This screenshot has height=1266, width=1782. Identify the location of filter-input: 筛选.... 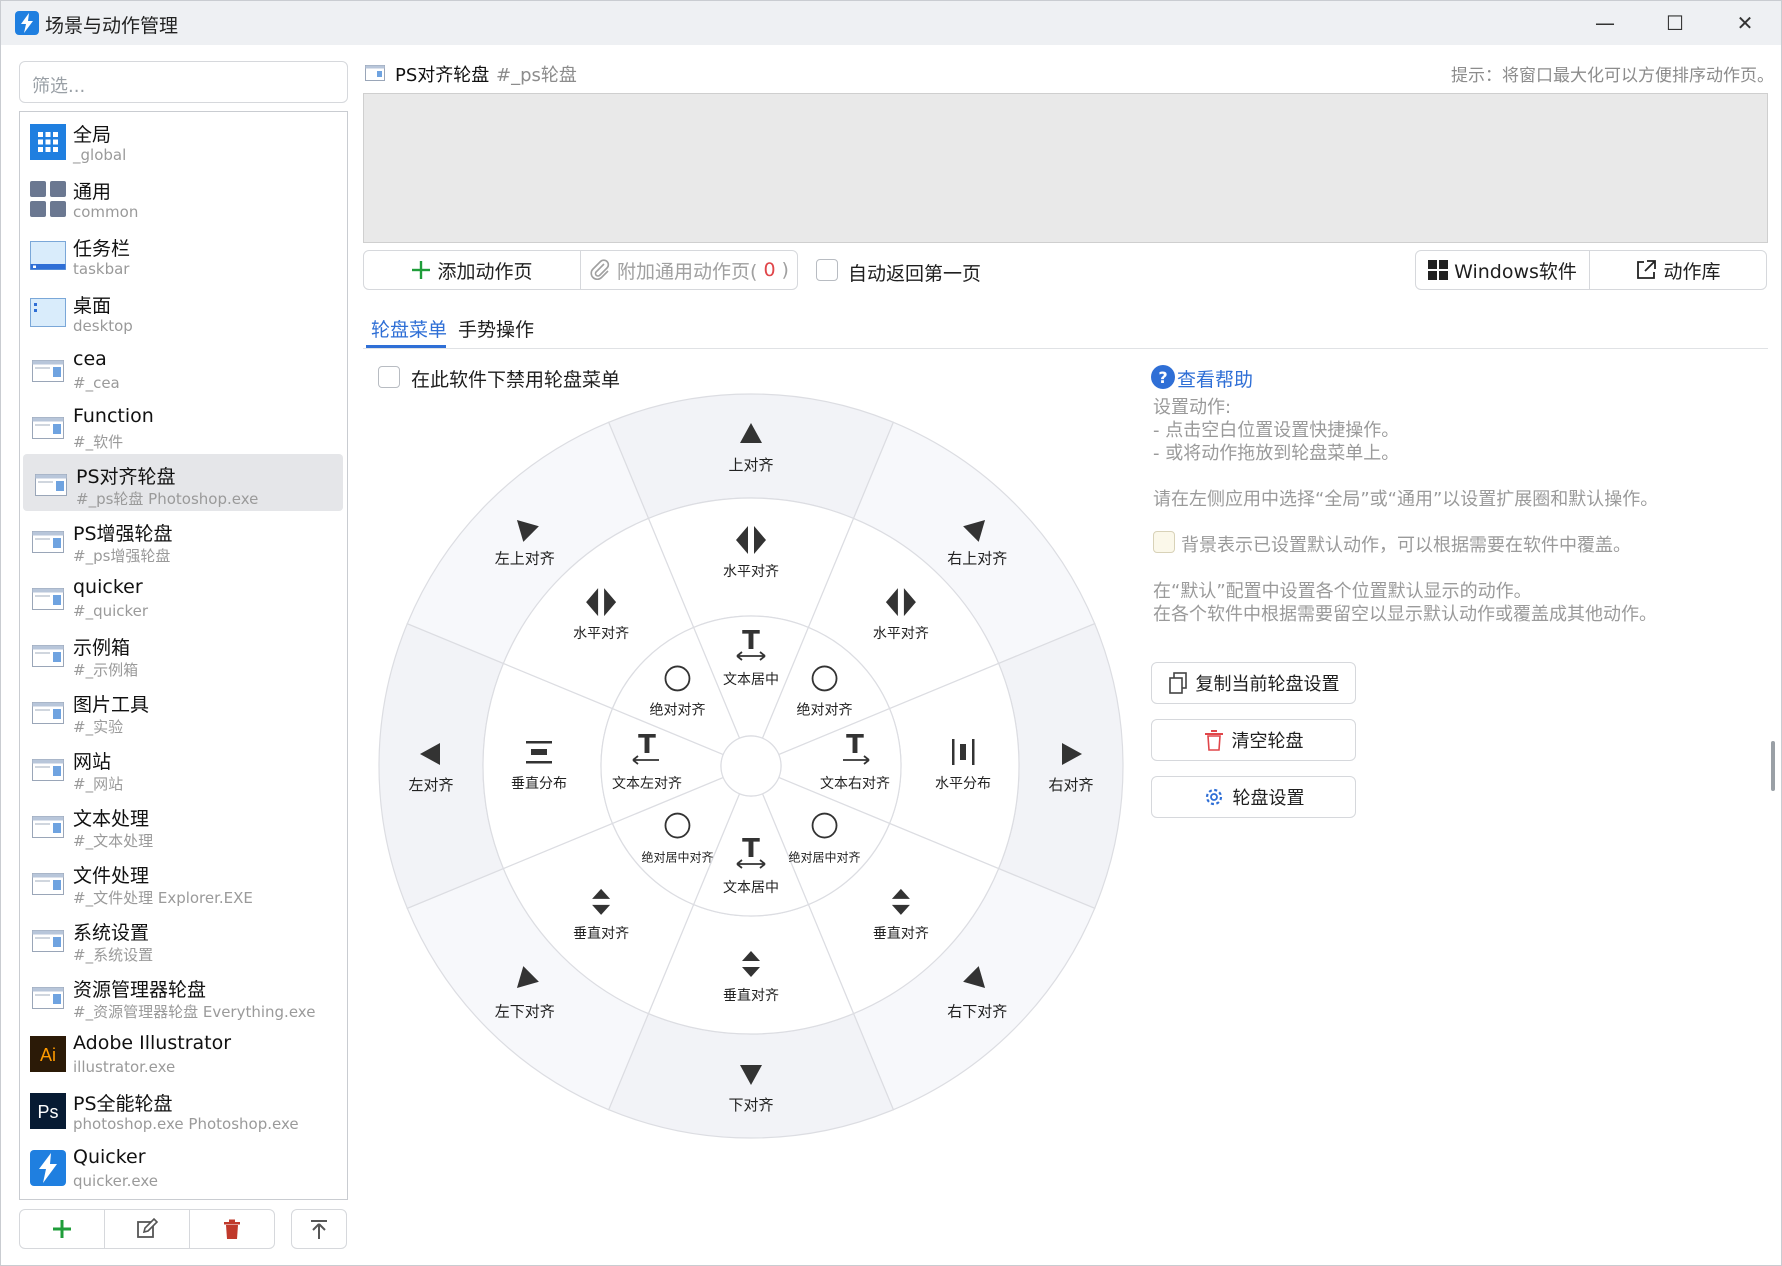
(183, 82).